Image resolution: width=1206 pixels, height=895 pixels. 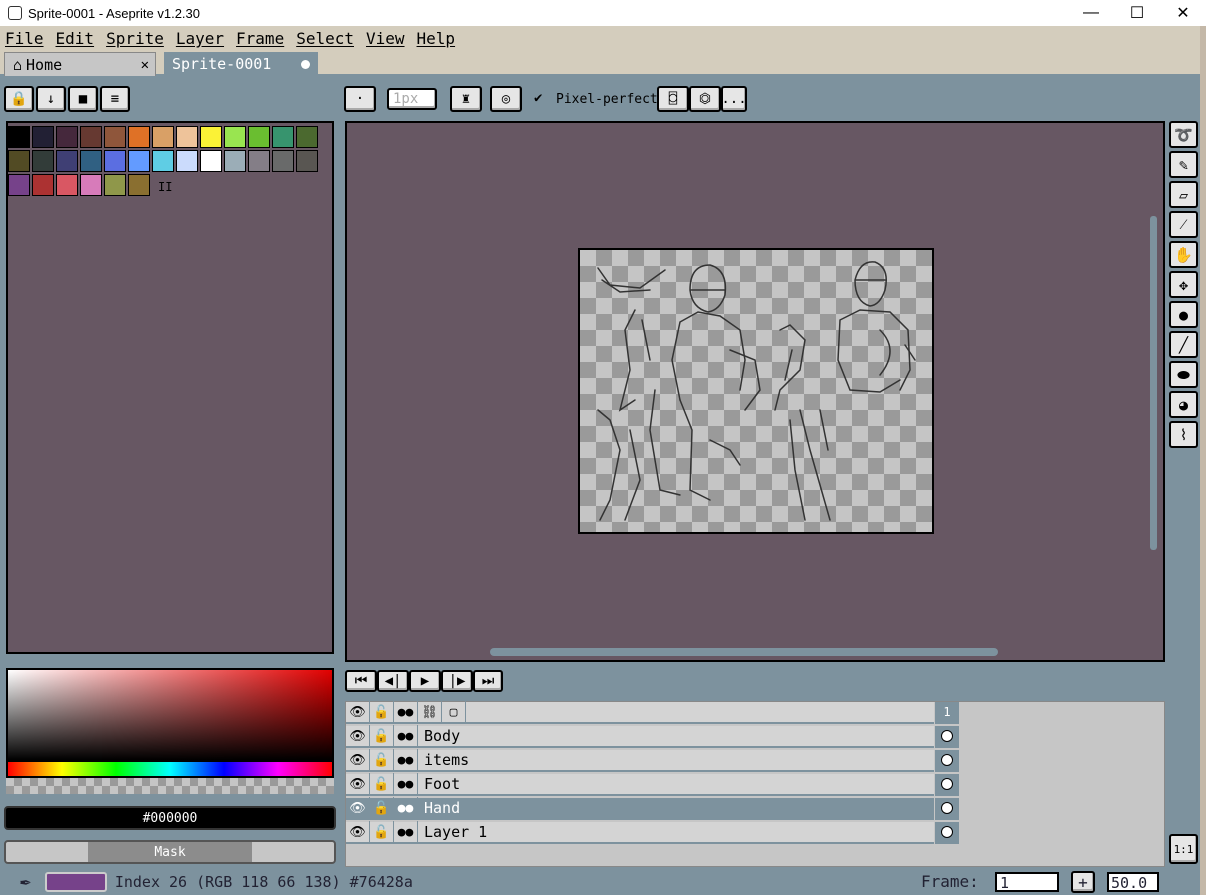 What do you see at coordinates (412, 99) in the screenshot?
I see `brush-size-input: 1px` at bounding box center [412, 99].